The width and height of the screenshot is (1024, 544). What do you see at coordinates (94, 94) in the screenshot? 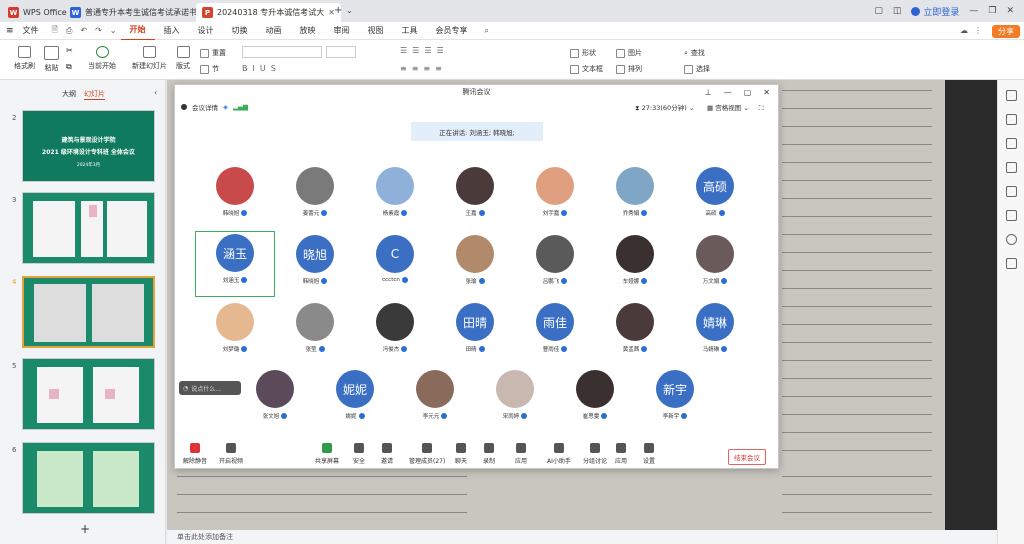
I see `tab-slides: 幻灯片` at bounding box center [94, 94].